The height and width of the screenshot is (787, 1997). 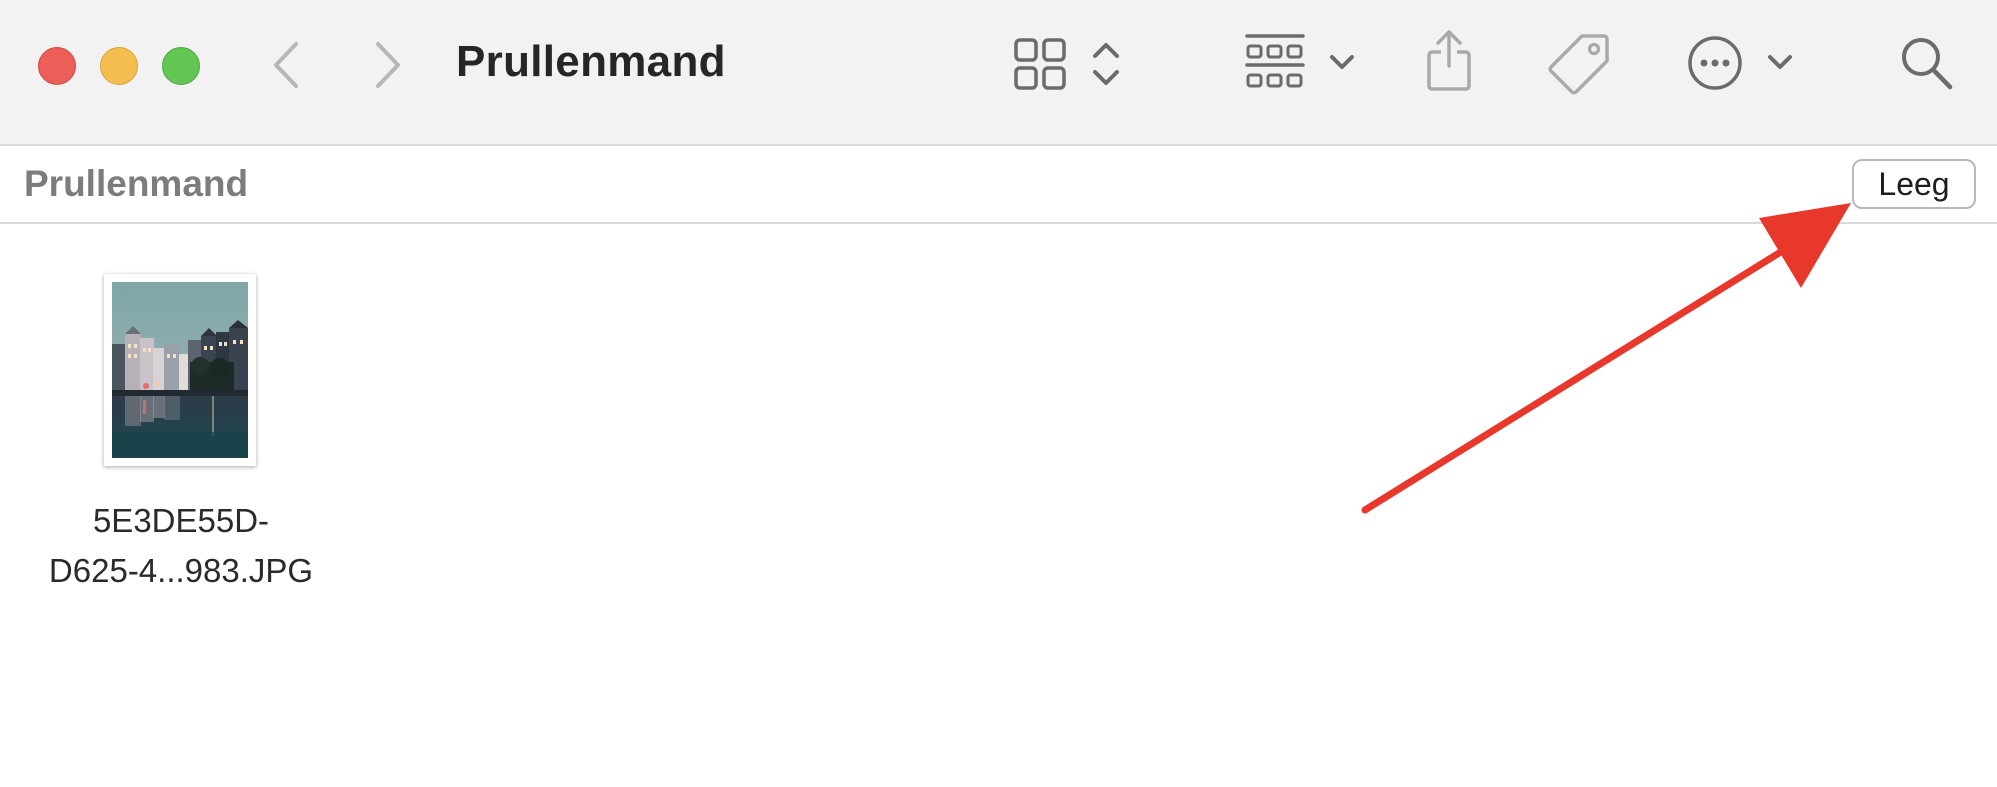 What do you see at coordinates (286, 65) in the screenshot?
I see `back-chevron-icon` at bounding box center [286, 65].